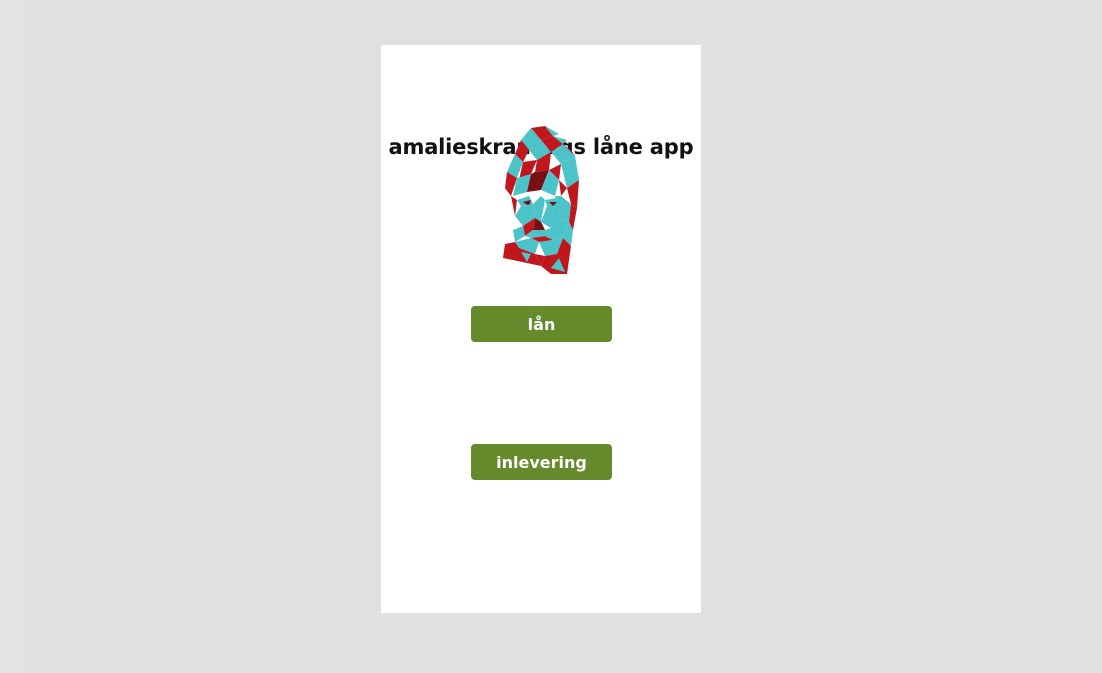 This screenshot has height=673, width=1102. I want to click on amalie-skram-portrait-icon, so click(541, 201).